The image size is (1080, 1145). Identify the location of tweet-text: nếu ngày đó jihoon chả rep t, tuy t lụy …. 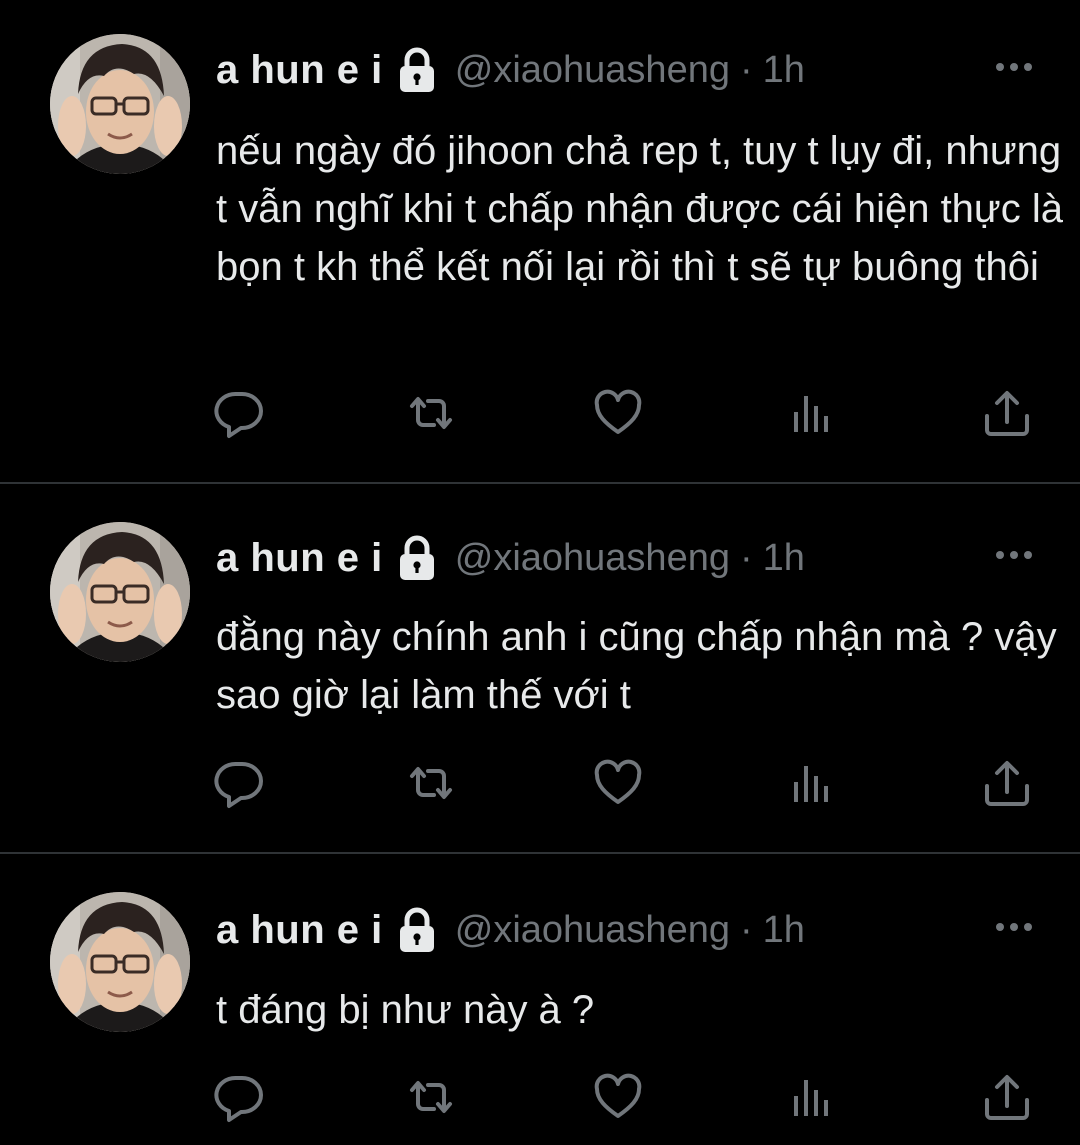
(639, 209).